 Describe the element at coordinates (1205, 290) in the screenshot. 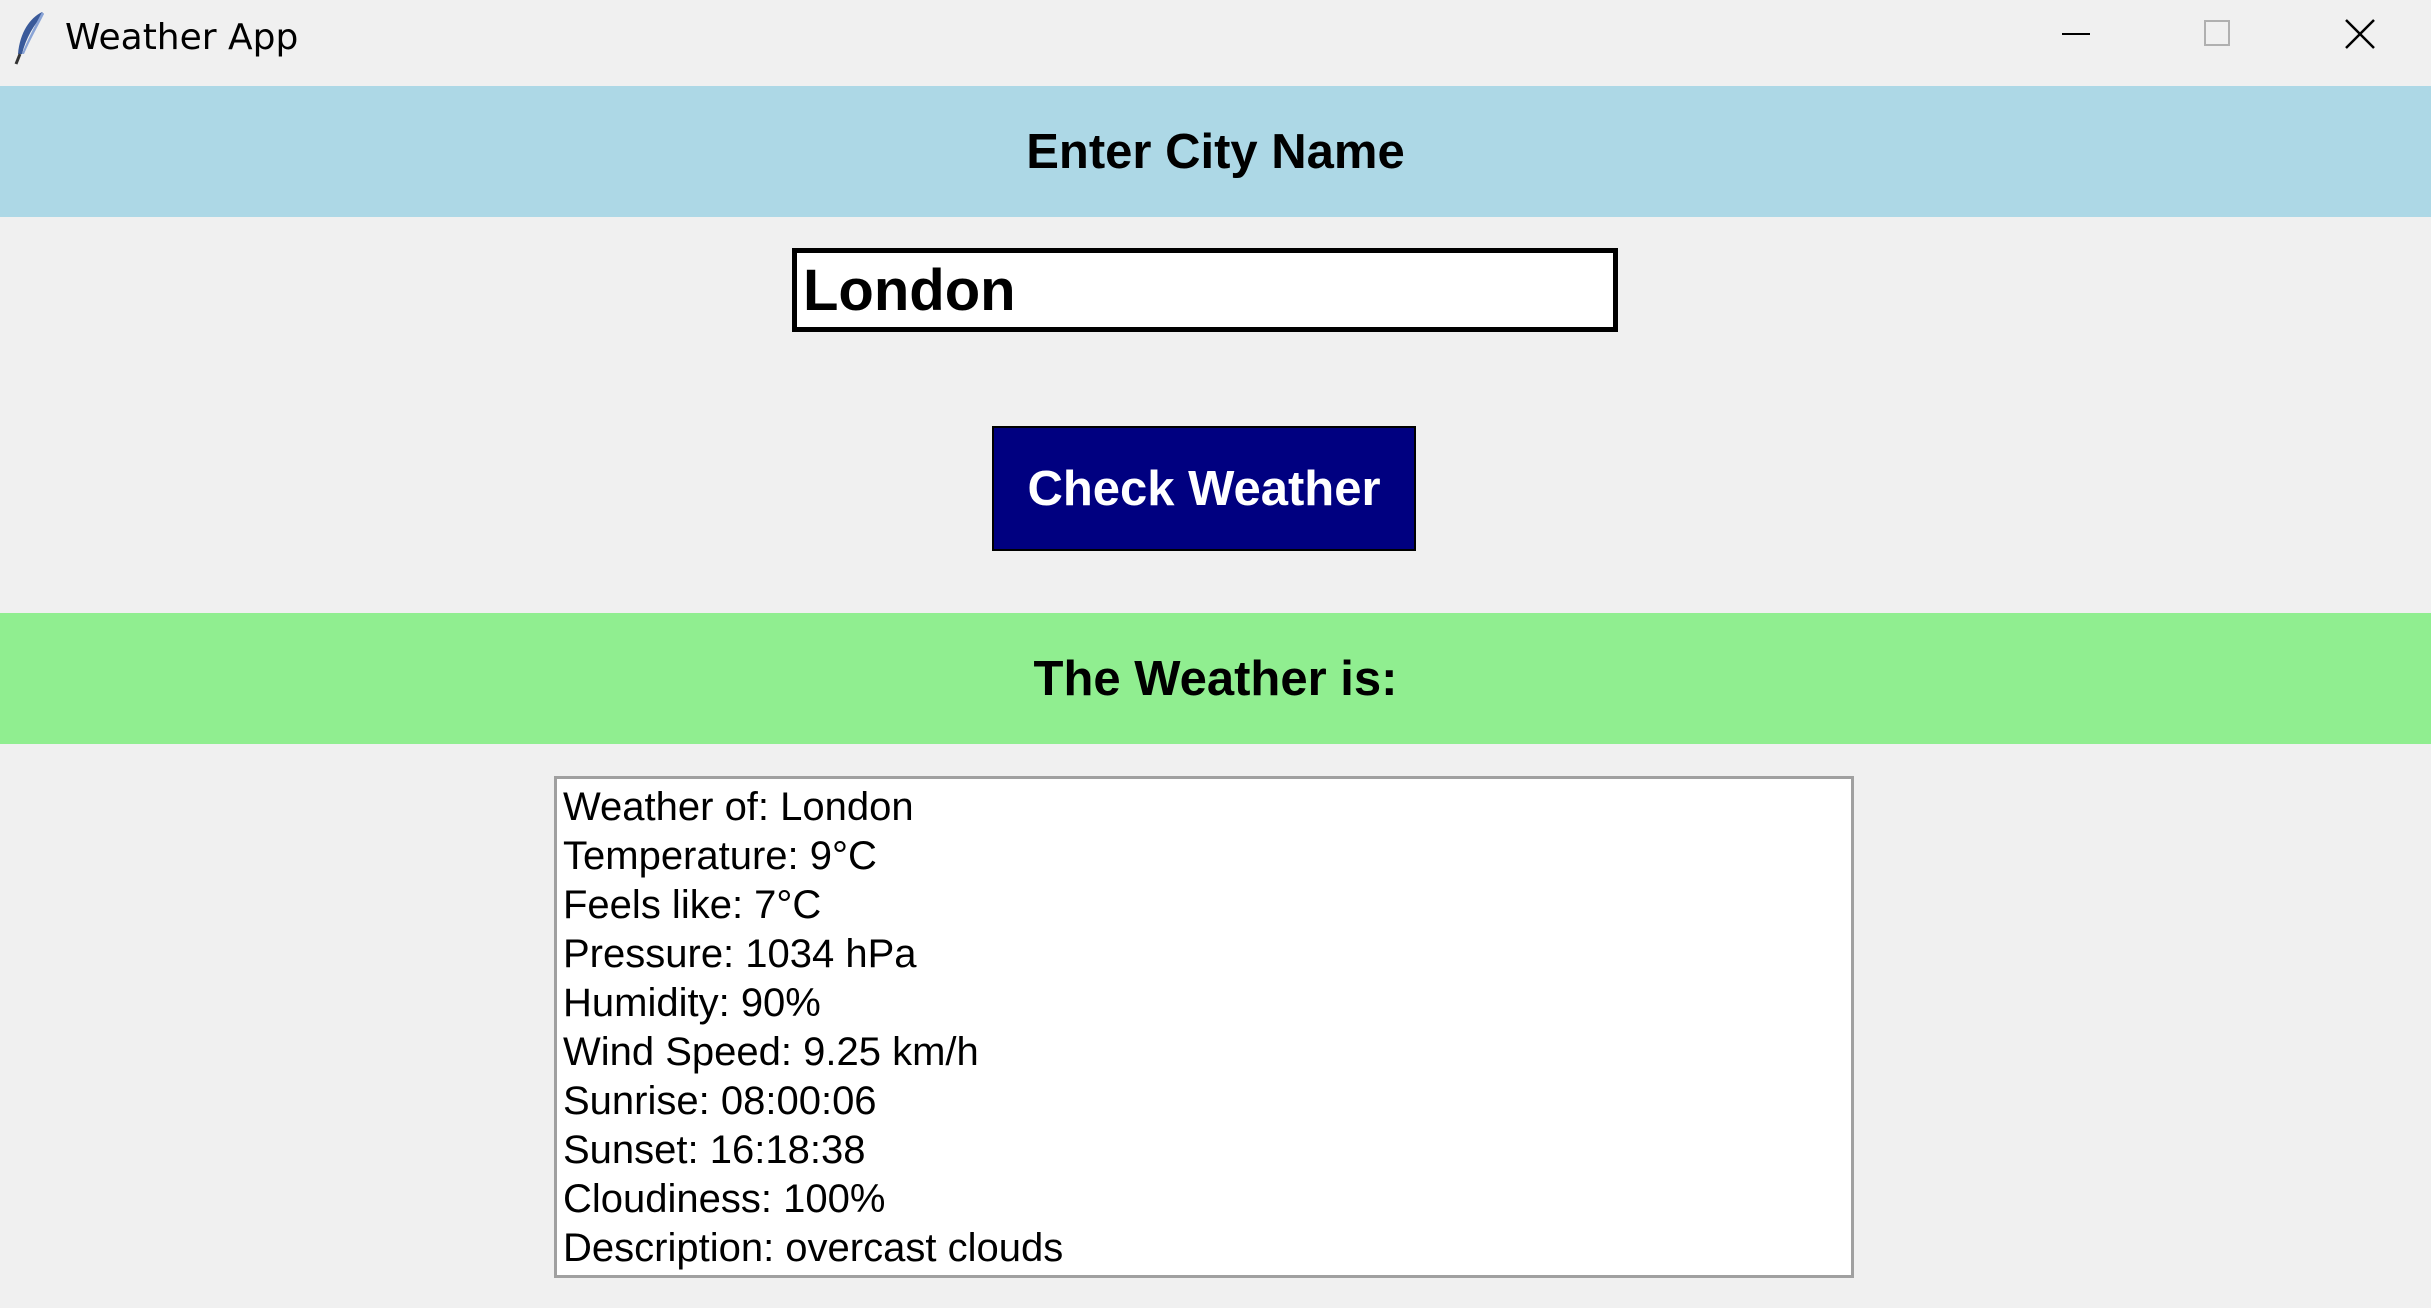

I see `city-input` at that location.